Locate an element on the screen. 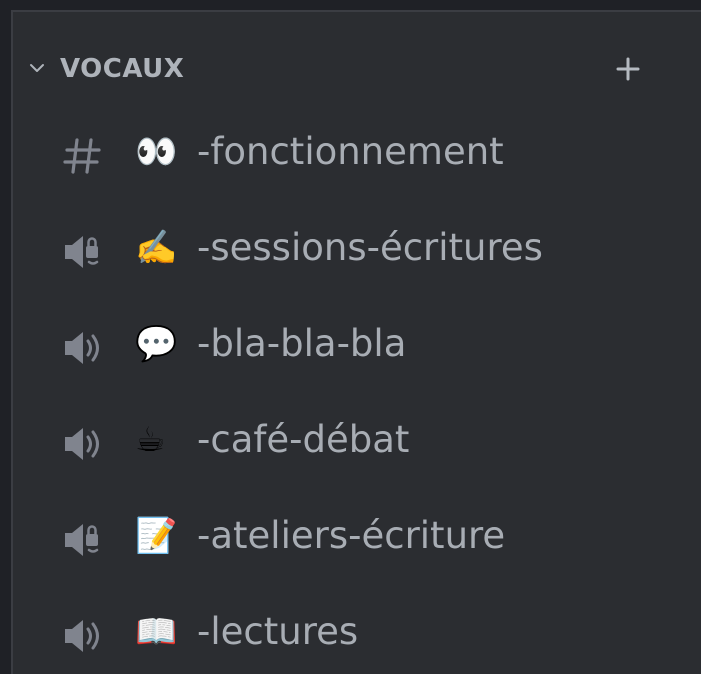 Image resolution: width=701 pixels, height=674 pixels. channel-name: -ateliers-écriture is located at coordinates (351, 535).